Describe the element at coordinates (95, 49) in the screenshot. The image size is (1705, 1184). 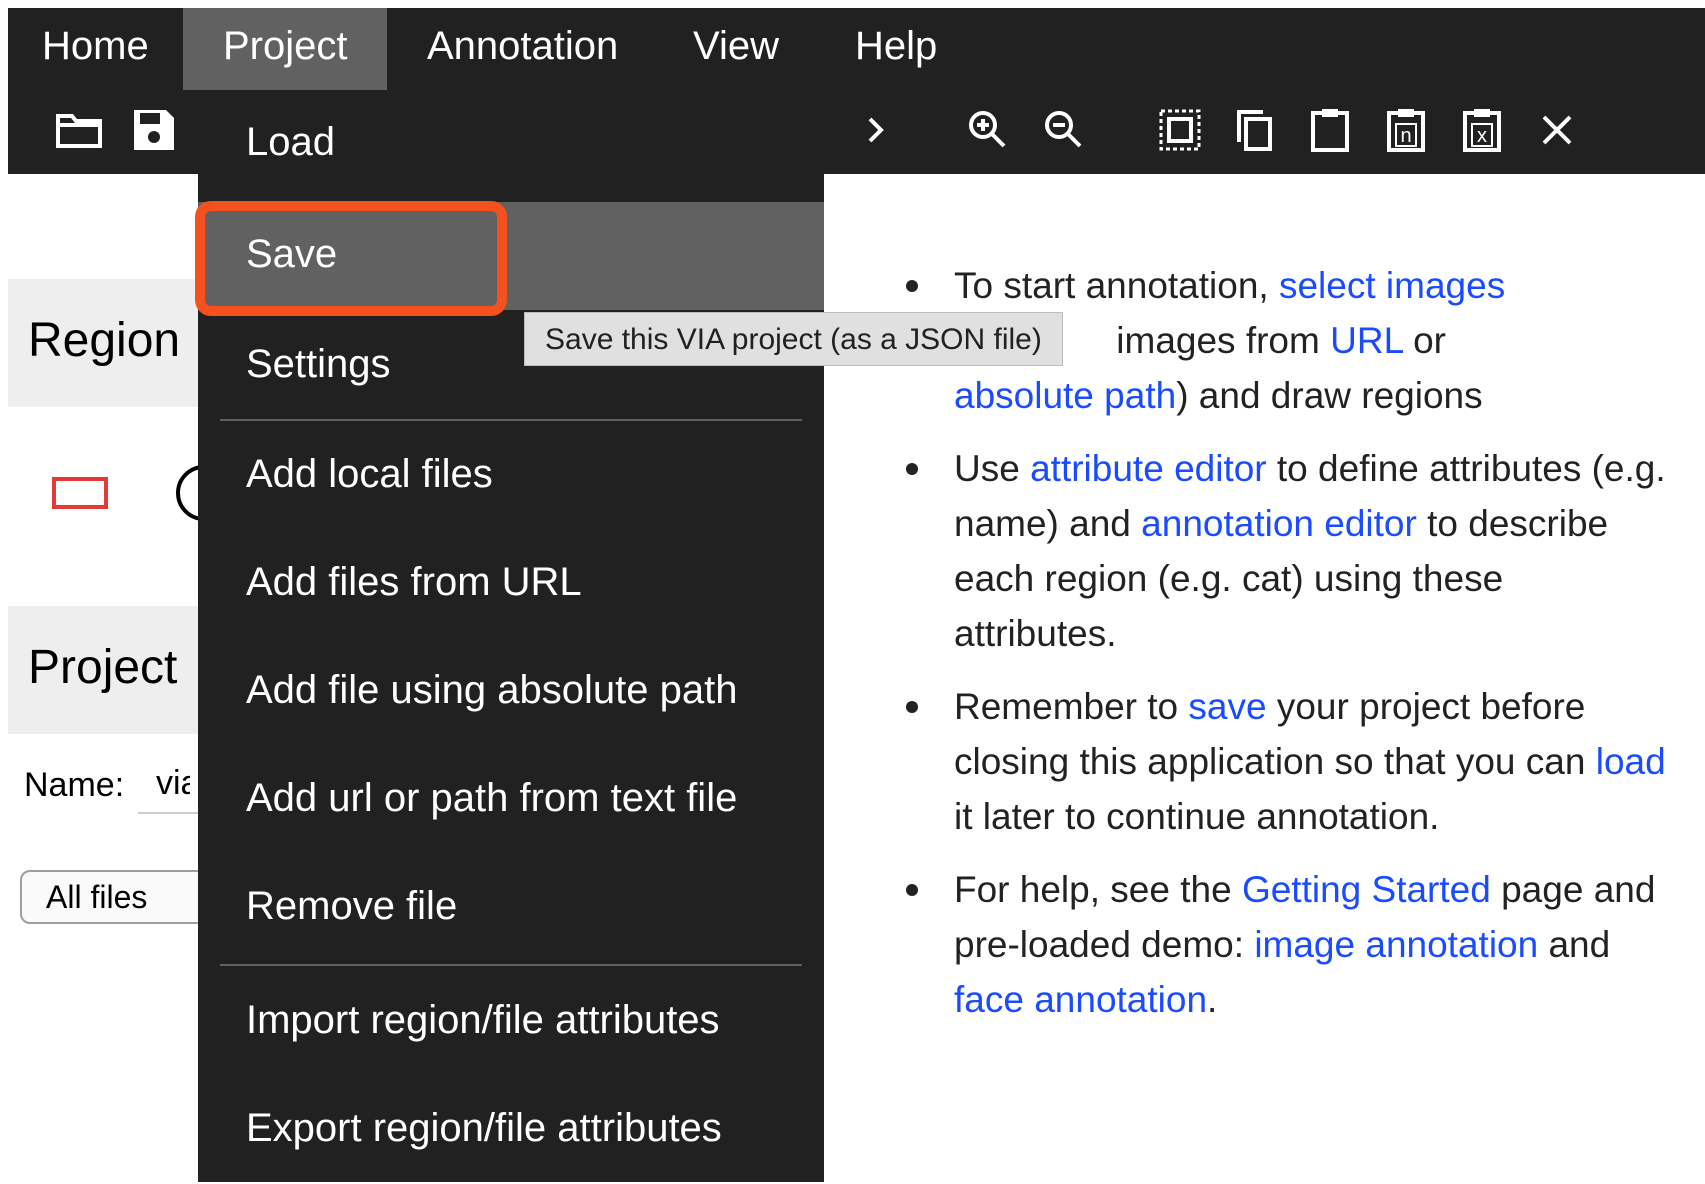
I see `menu-home: Home` at that location.